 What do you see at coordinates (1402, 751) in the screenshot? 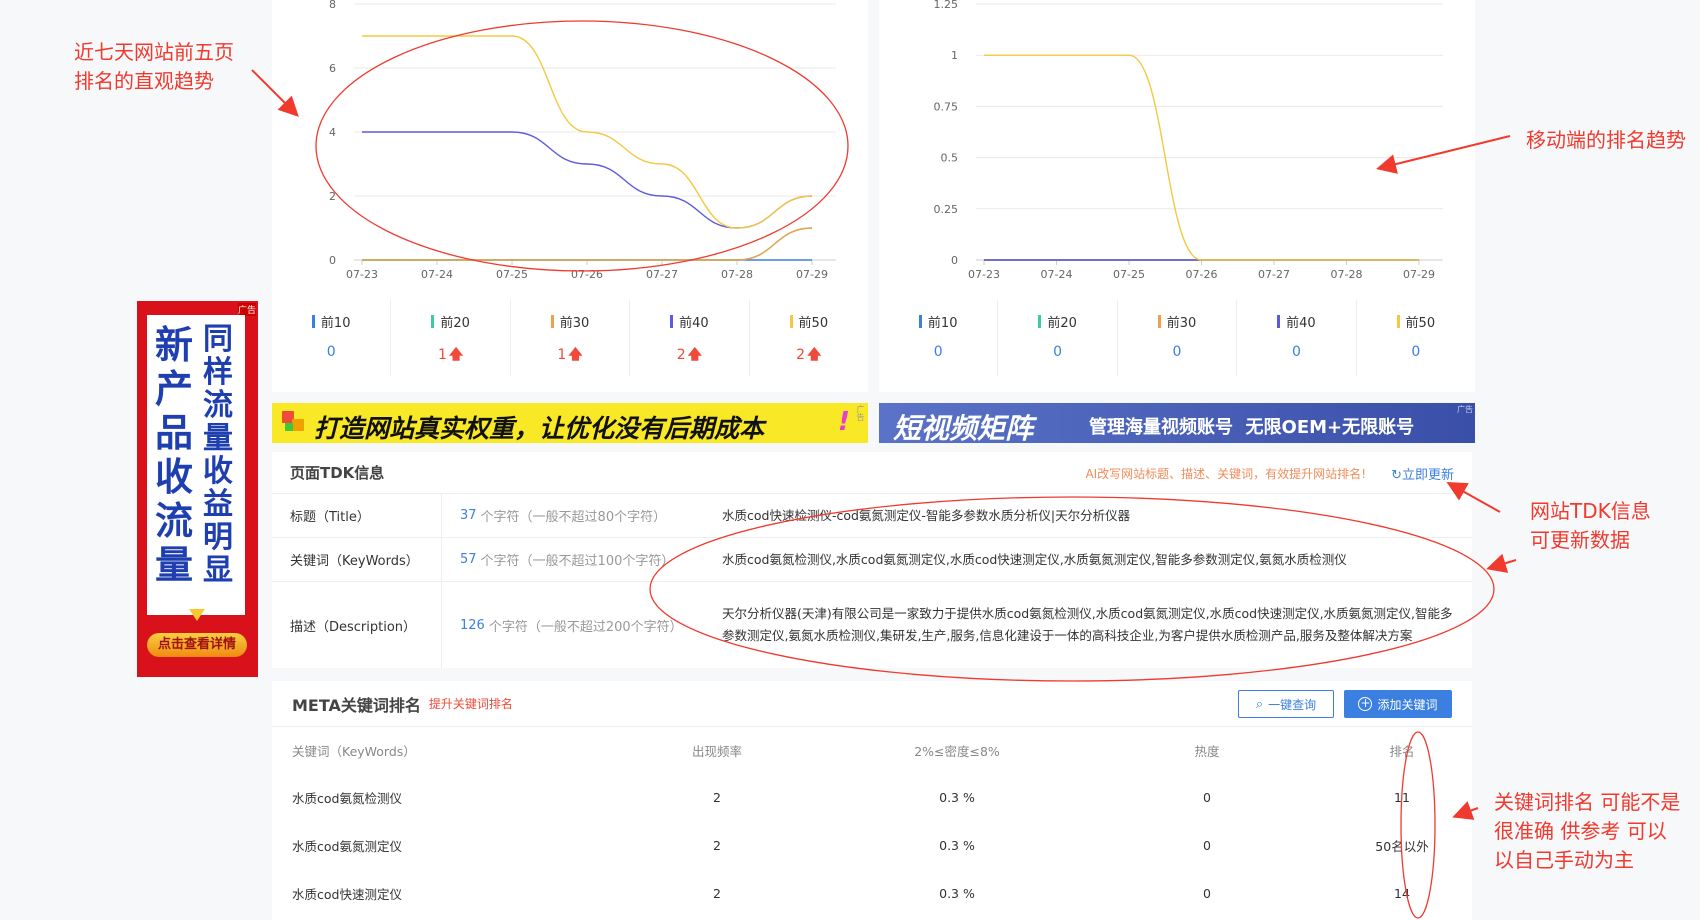
I see `col-rank: 排名` at bounding box center [1402, 751].